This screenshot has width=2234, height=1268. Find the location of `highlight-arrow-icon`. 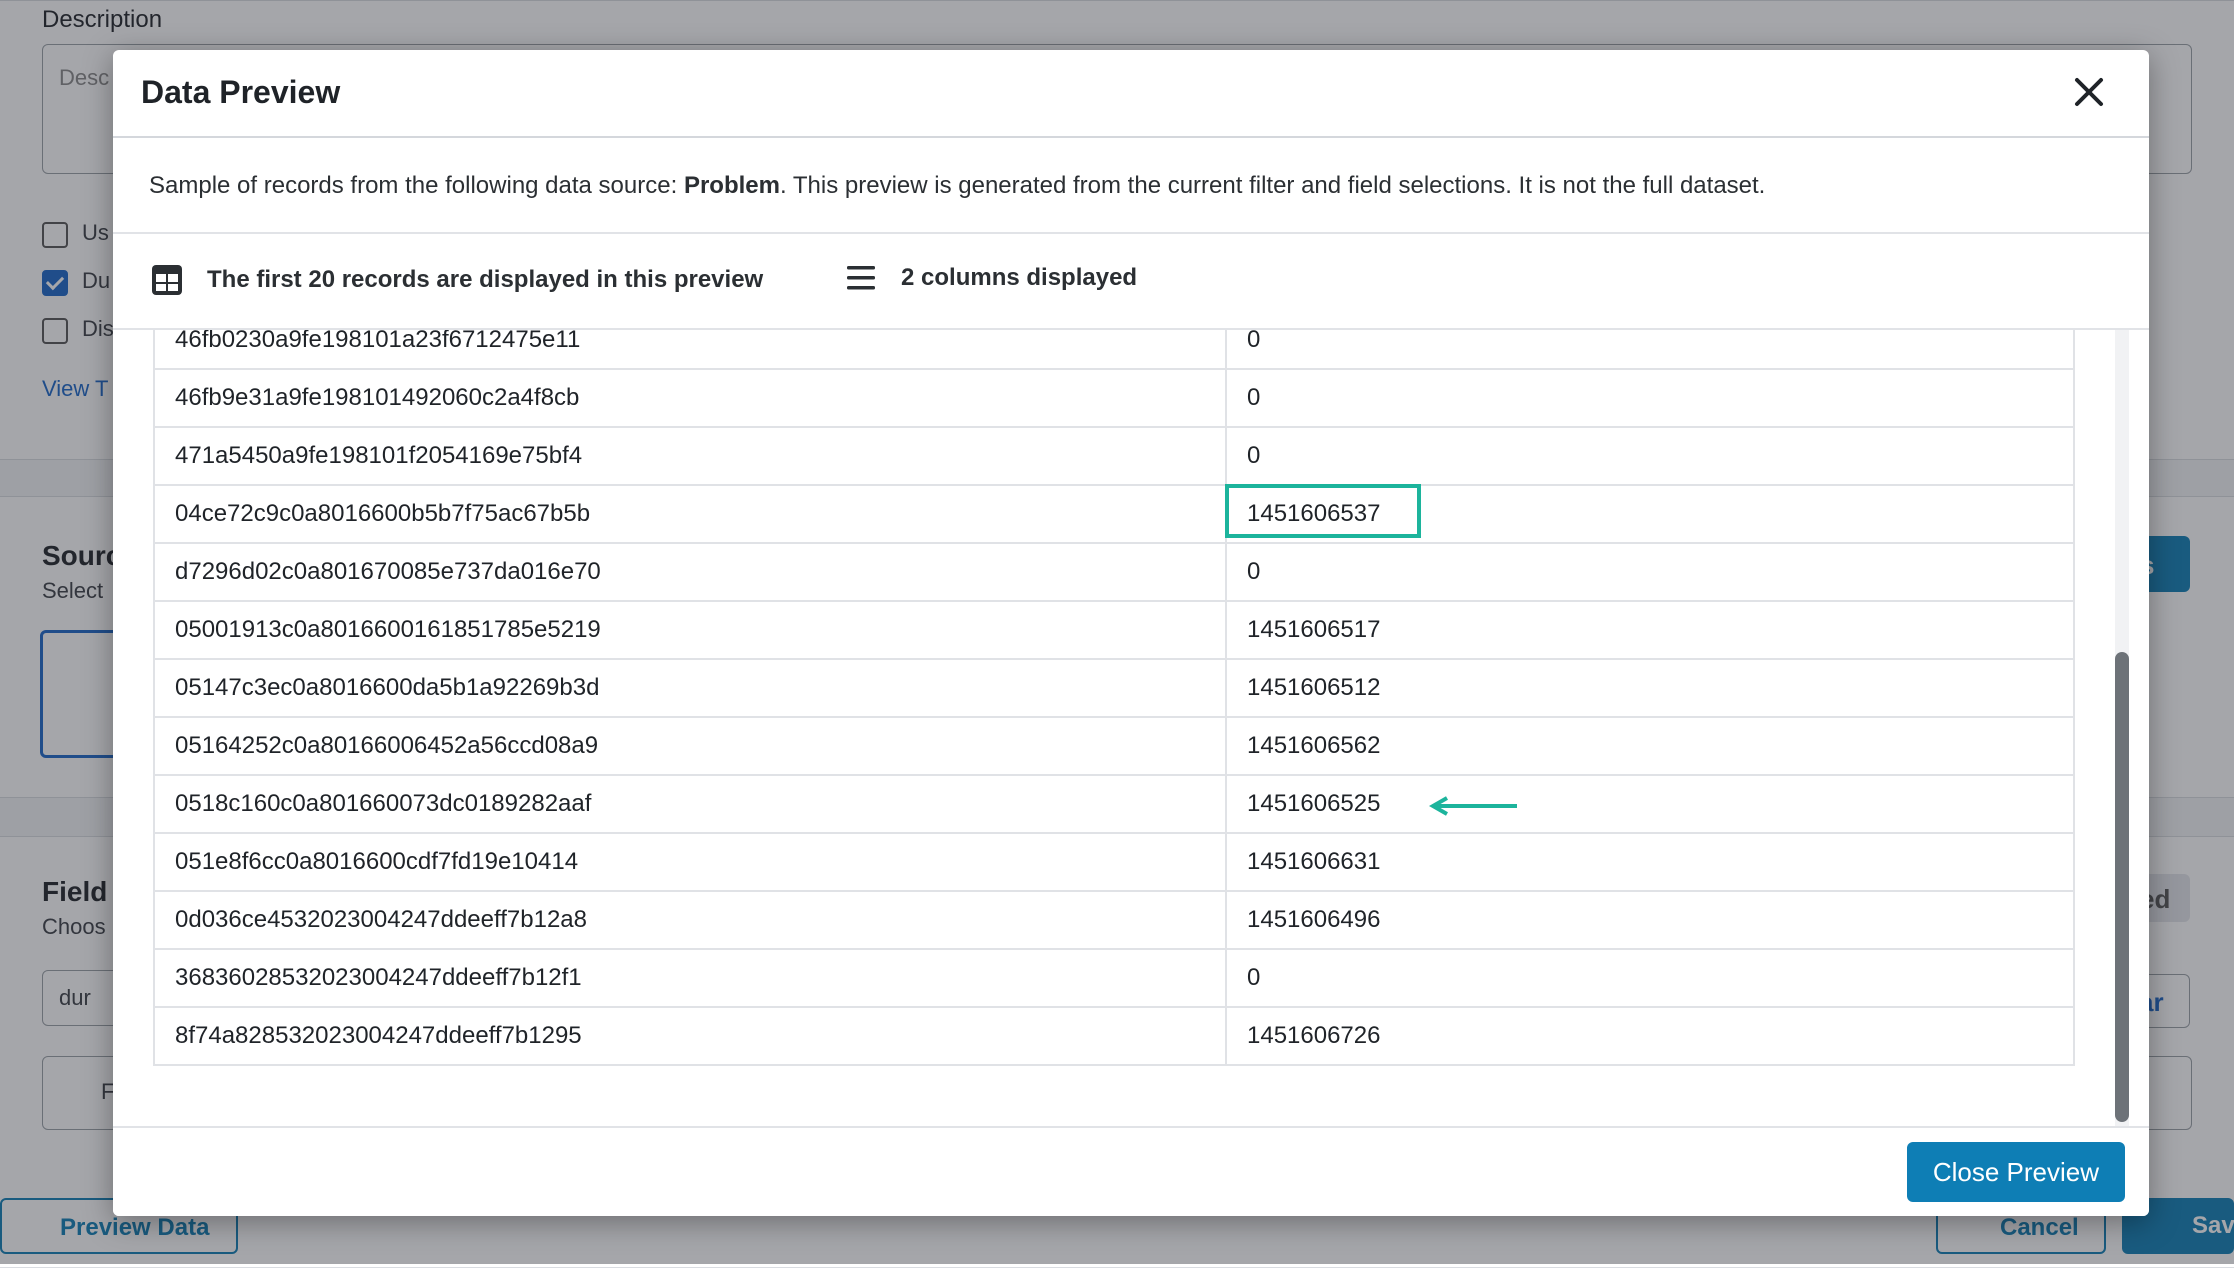

highlight-arrow-icon is located at coordinates (1473, 806).